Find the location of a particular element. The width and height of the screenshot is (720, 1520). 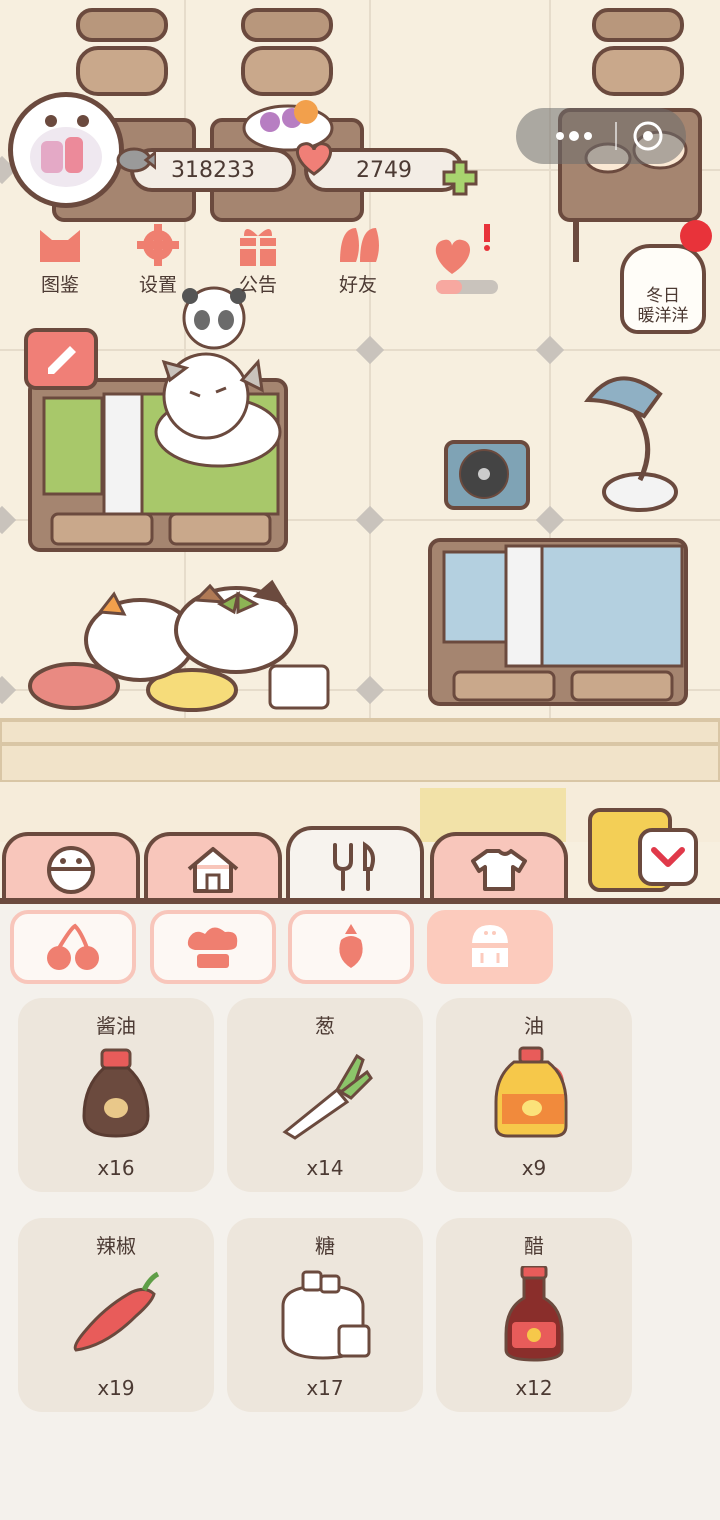

menu-label: 好友 is located at coordinates (357, 285).